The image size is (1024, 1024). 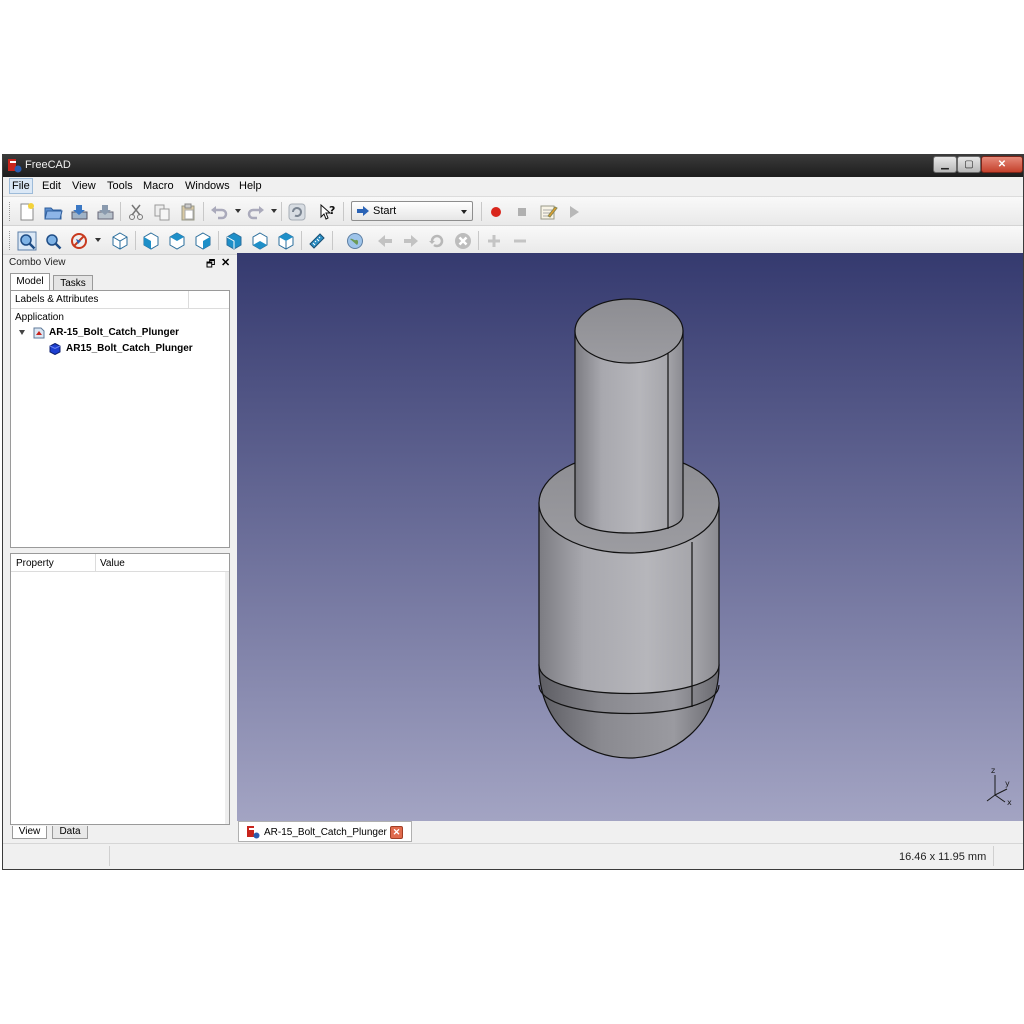 What do you see at coordinates (27, 241) in the screenshot?
I see `fit-all-icon` at bounding box center [27, 241].